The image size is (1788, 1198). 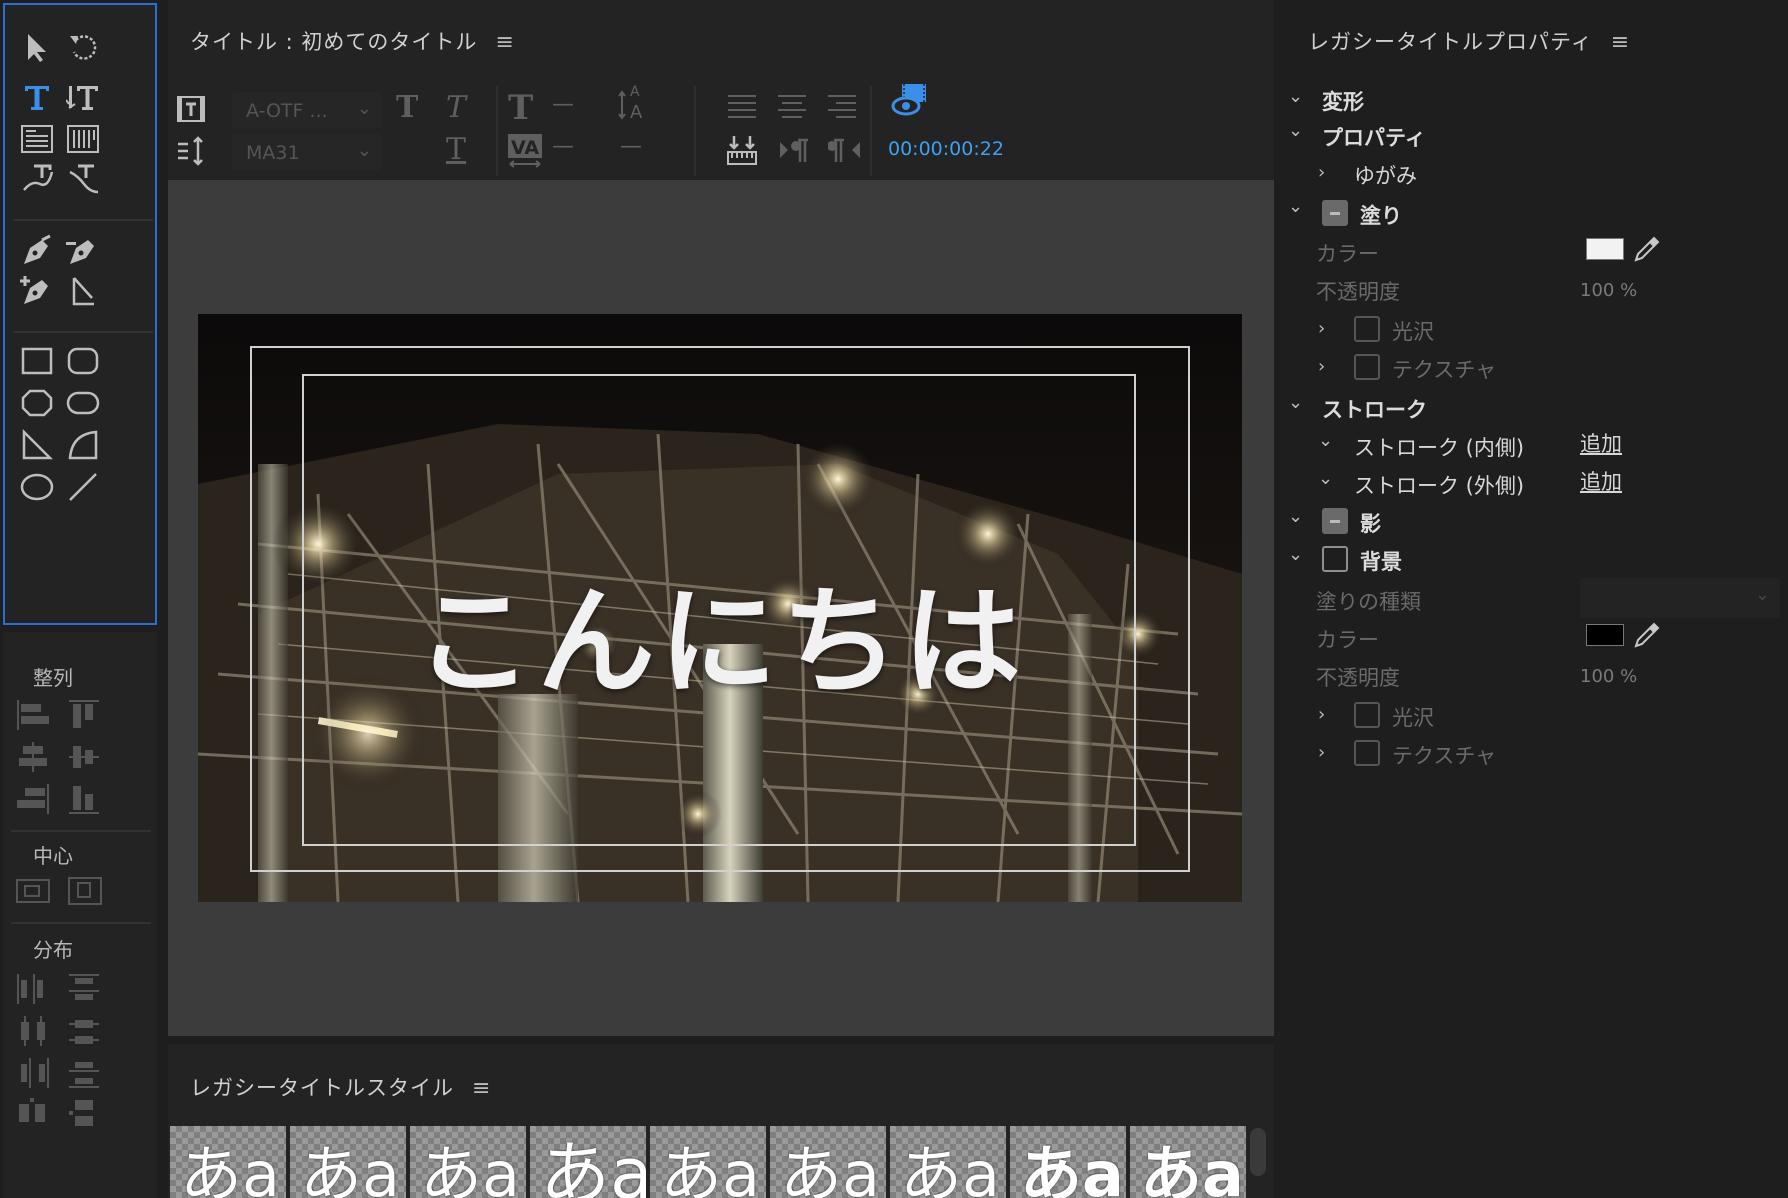 I want to click on bold-icon: T, so click(x=407, y=107).